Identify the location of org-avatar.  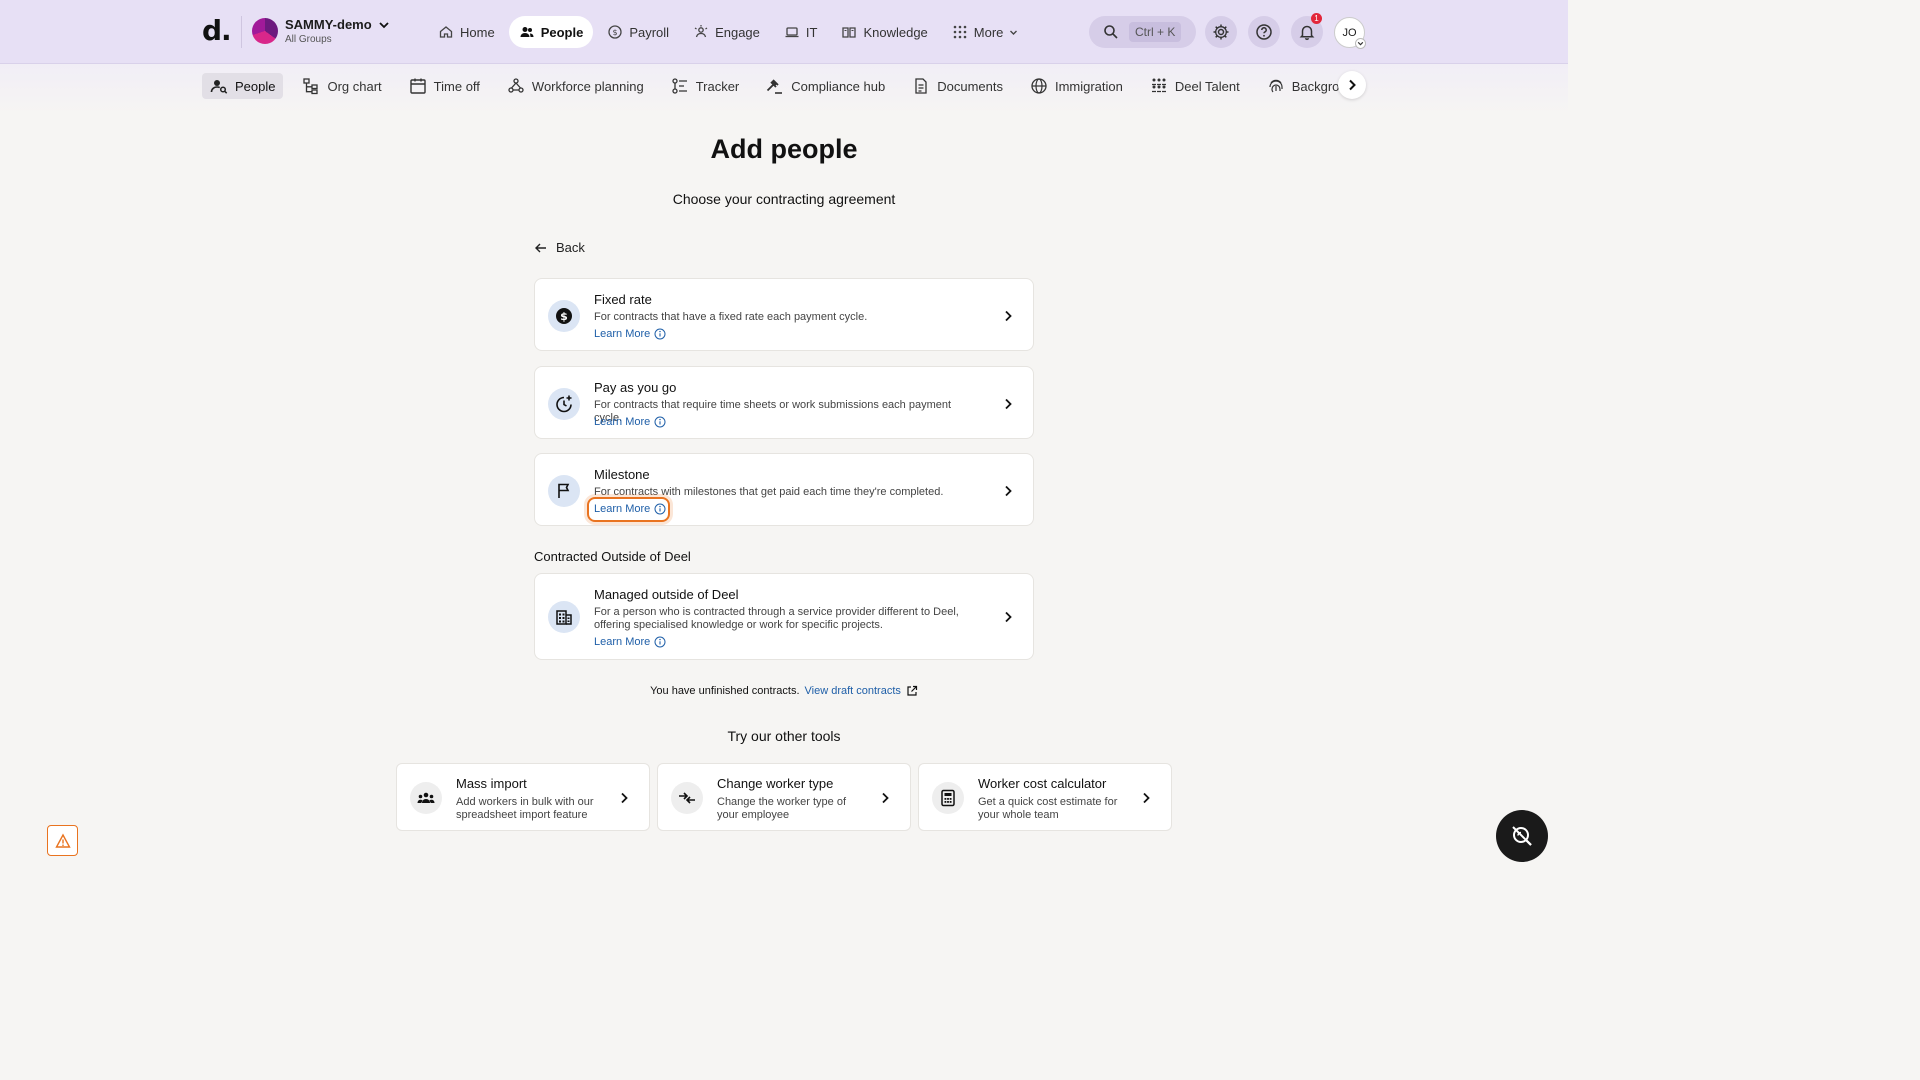
(265, 31).